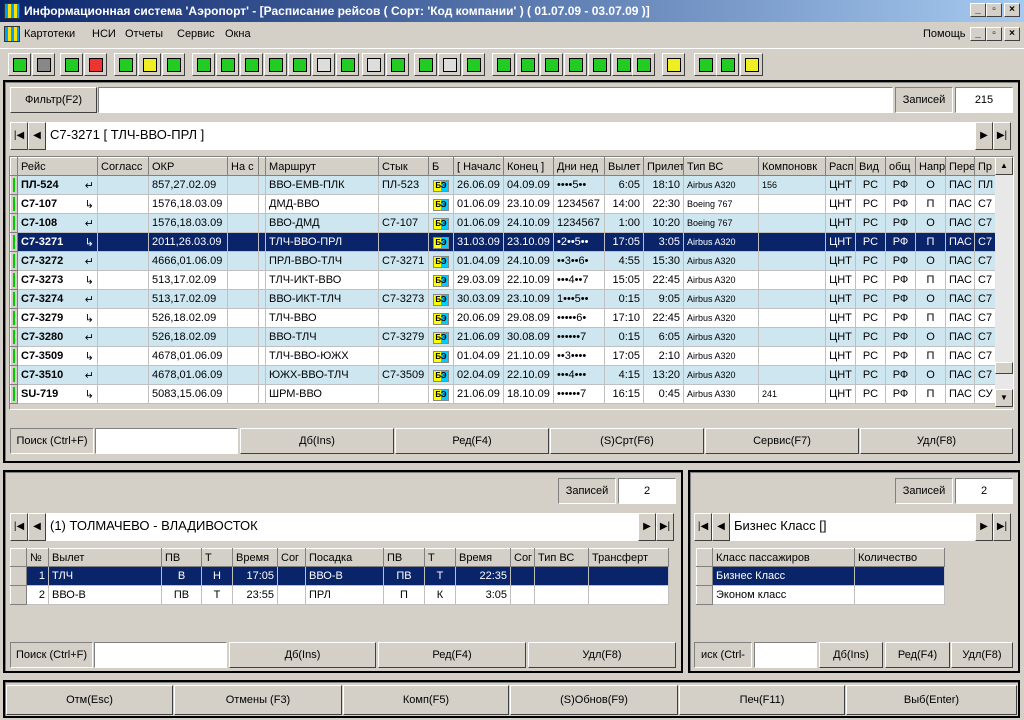  What do you see at coordinates (449, 64) in the screenshot?
I see `list-button` at bounding box center [449, 64].